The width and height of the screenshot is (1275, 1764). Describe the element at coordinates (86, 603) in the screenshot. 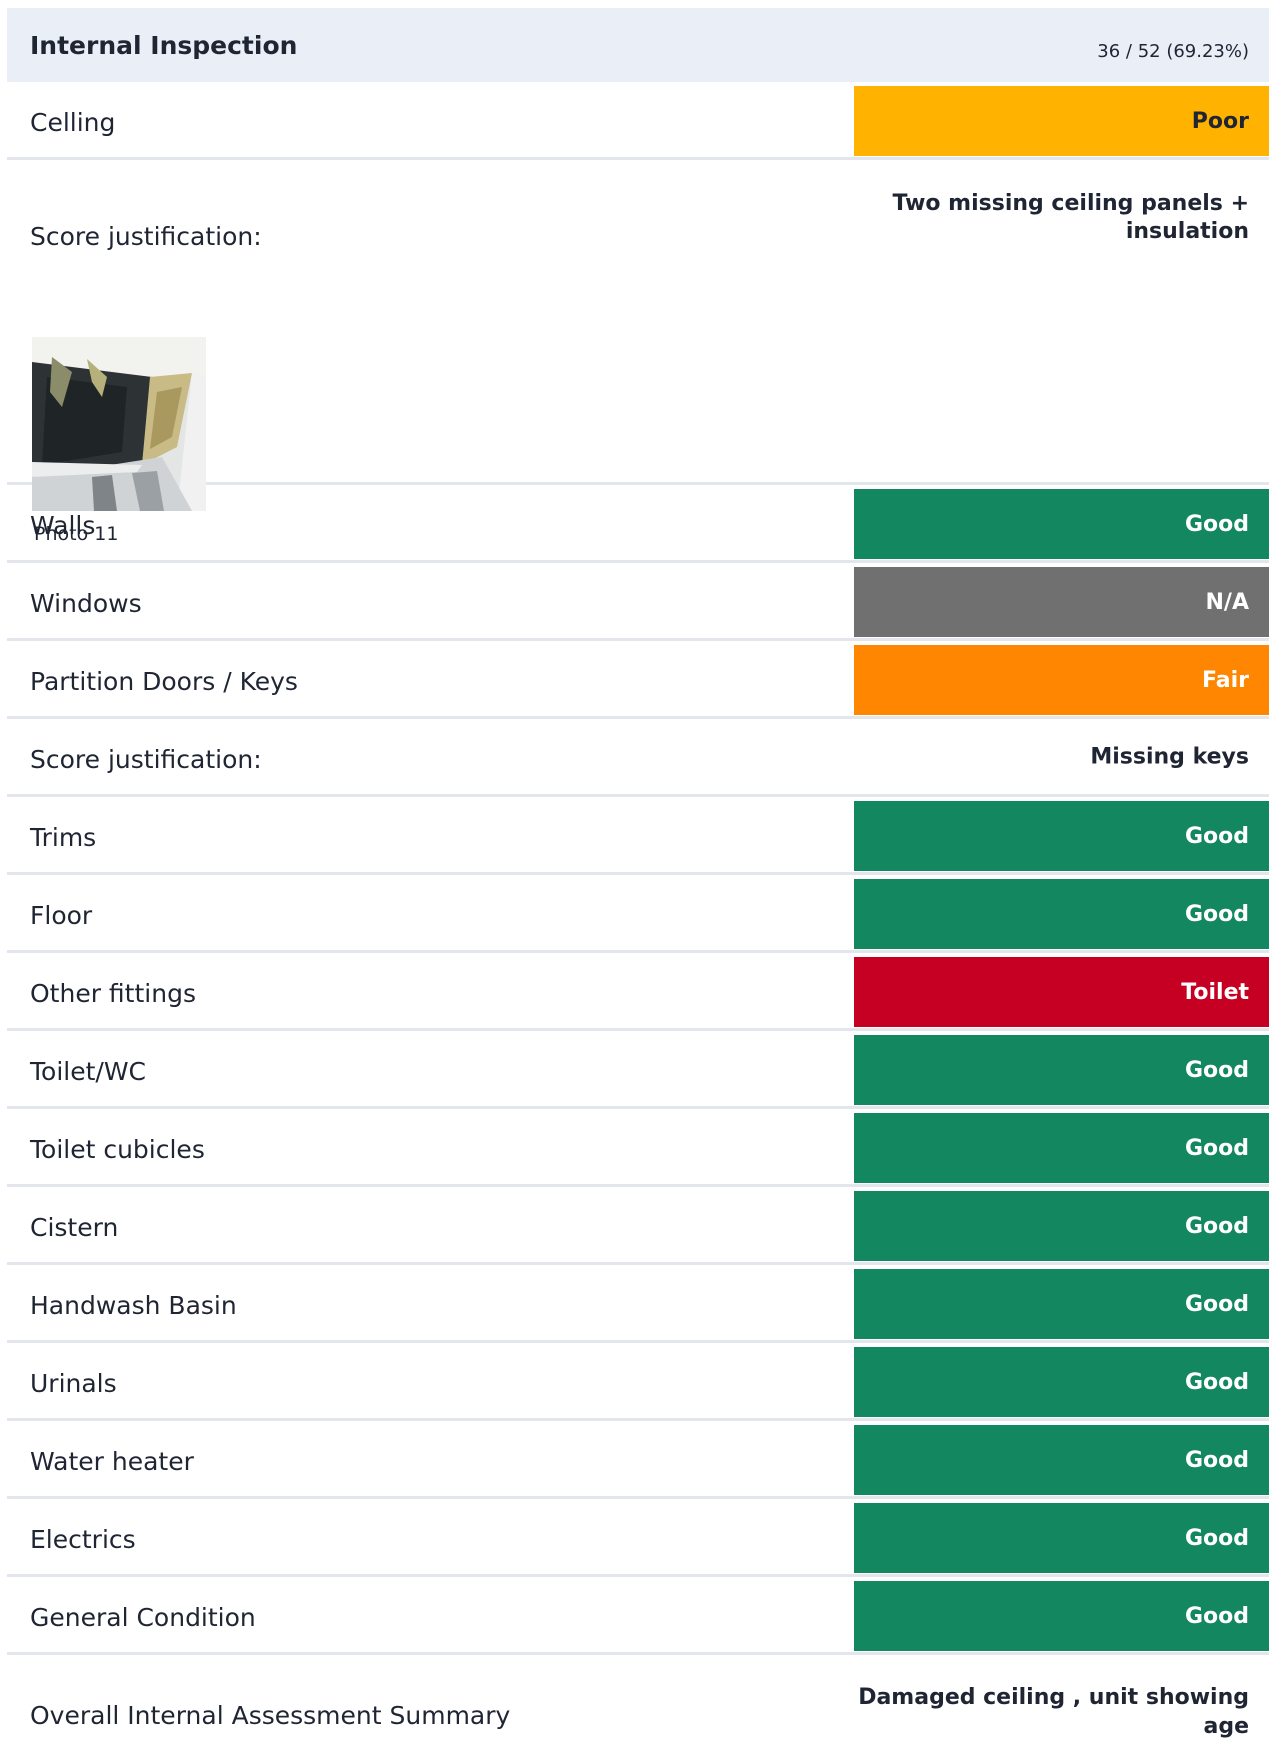

I see `item-label: Windows` at that location.